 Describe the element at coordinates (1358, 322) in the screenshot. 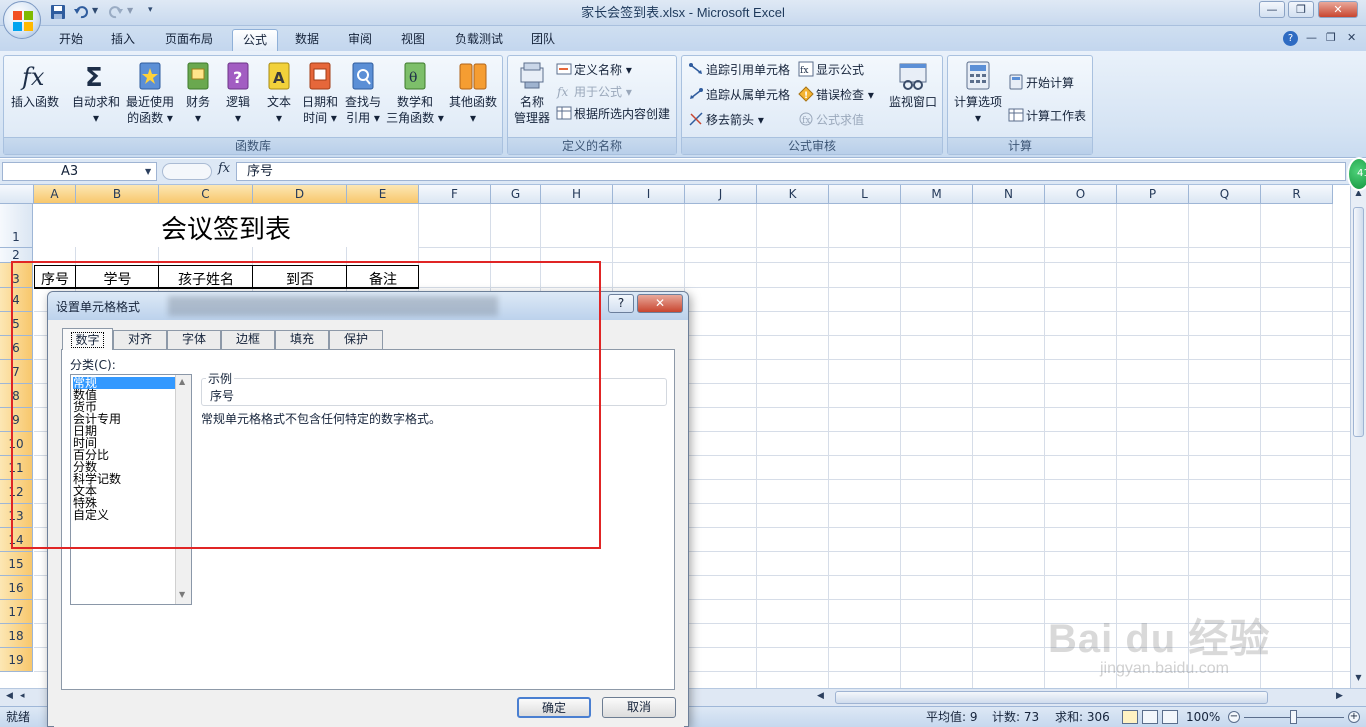

I see `vertical-scroll-thumb` at that location.